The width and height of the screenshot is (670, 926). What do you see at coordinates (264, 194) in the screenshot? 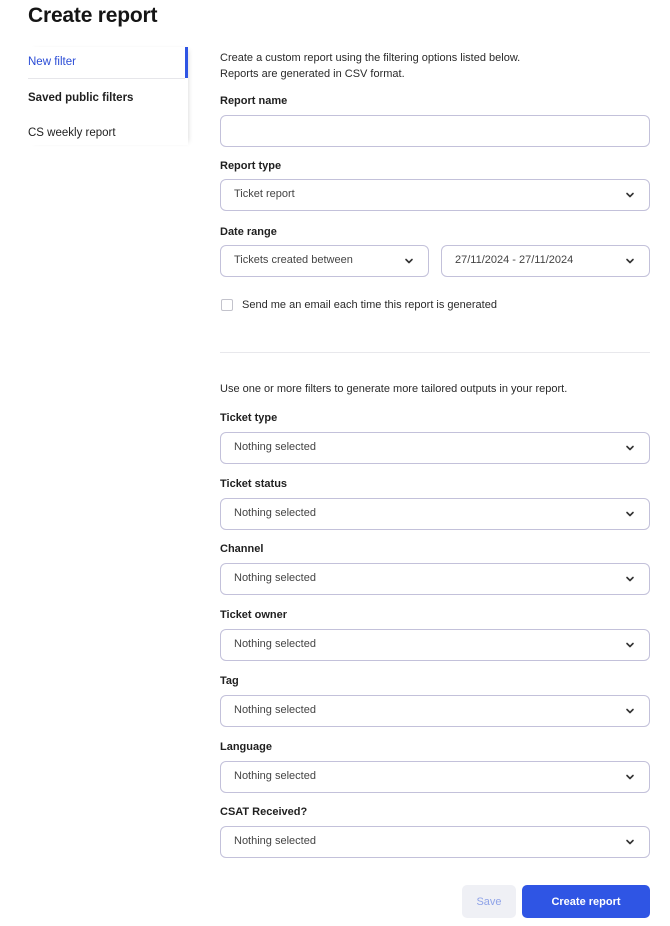
I see `report-type-value: Ticket report` at bounding box center [264, 194].